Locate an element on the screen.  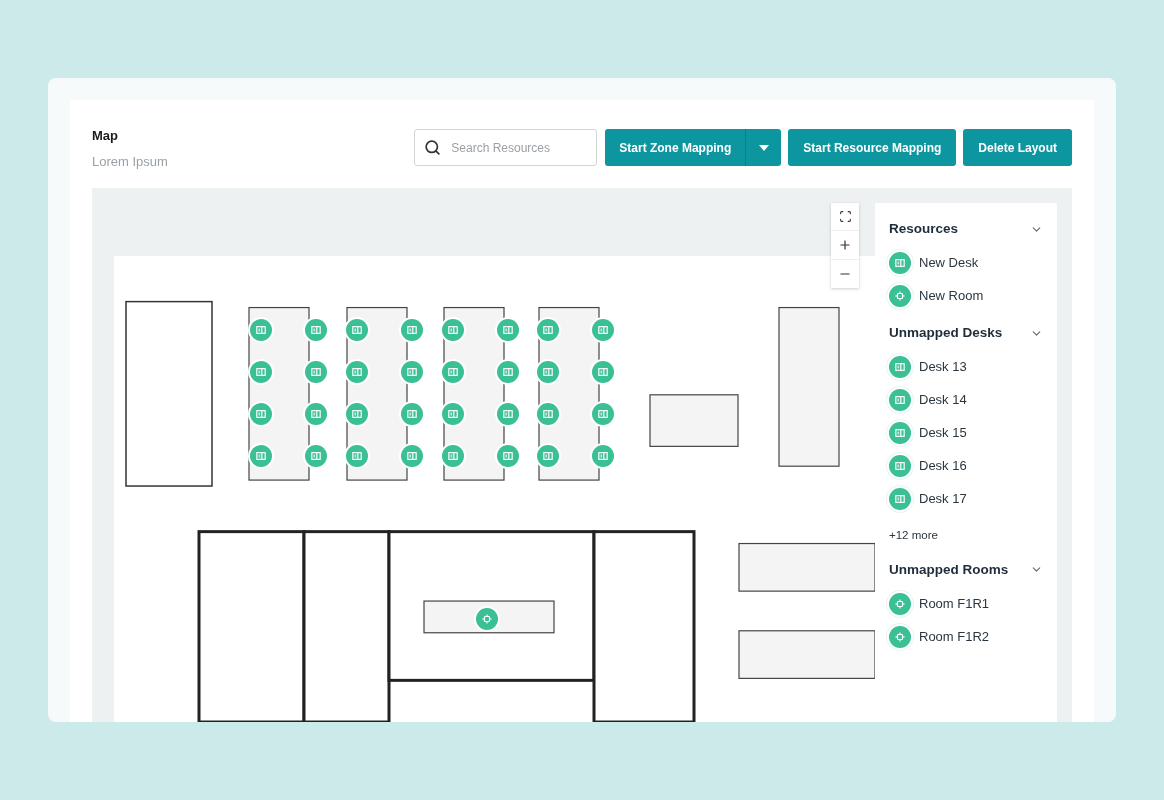
resource-item: Desk 16 is located at coordinates (966, 466).